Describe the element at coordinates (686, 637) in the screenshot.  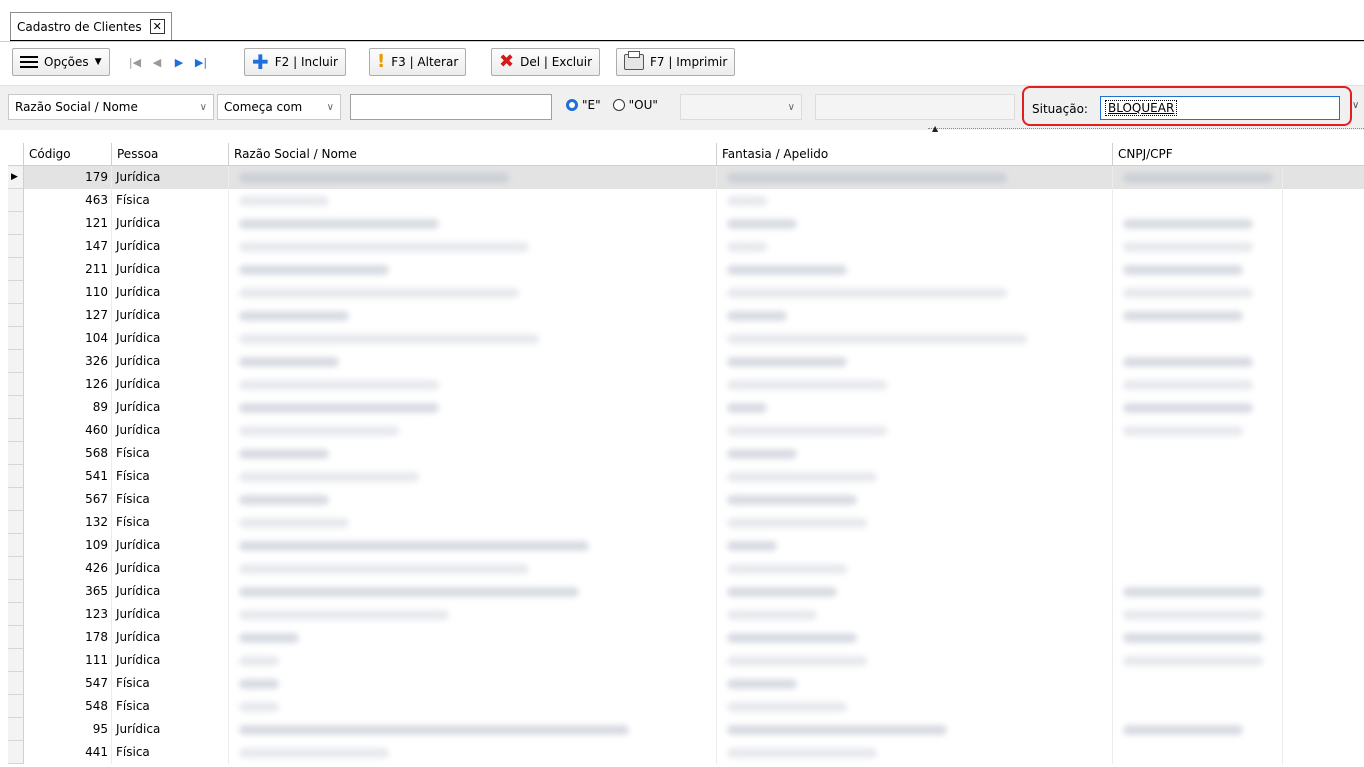
I see `table-row: 178 Jurídica` at that location.